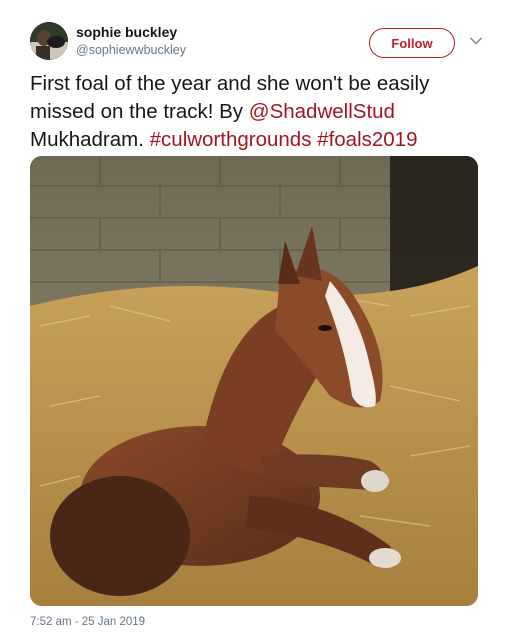 Image resolution: width=506 pixels, height=641 pixels. What do you see at coordinates (90, 139) in the screenshot?
I see `tweet-text-part: Mukhadram.` at bounding box center [90, 139].